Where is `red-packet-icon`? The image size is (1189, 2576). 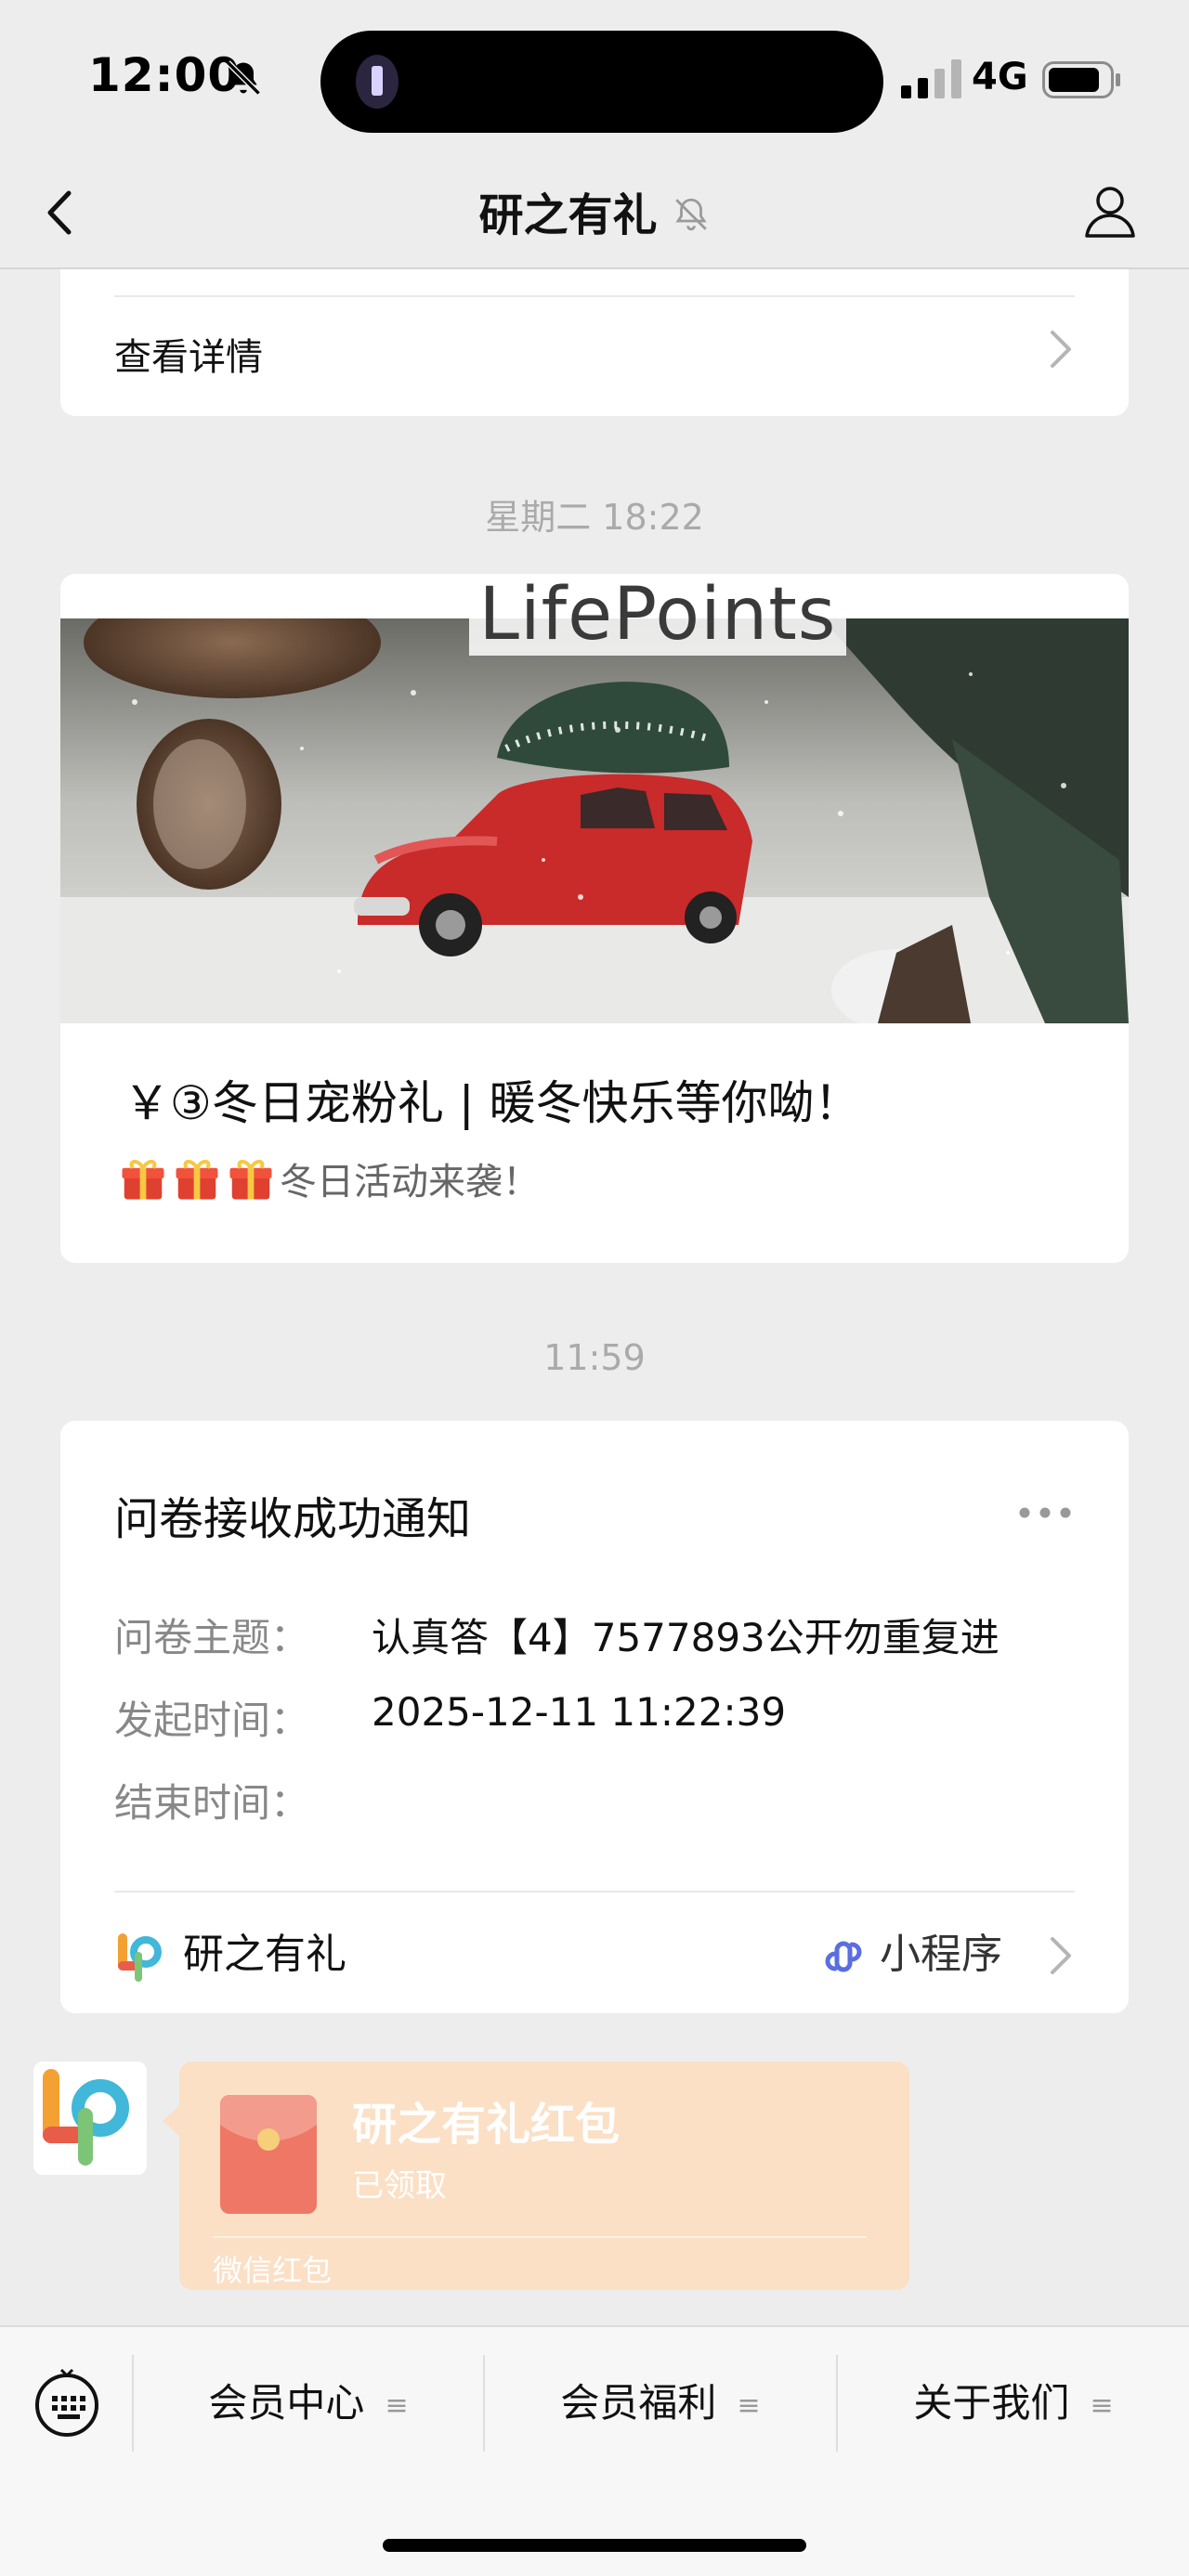 red-packet-icon is located at coordinates (268, 2155).